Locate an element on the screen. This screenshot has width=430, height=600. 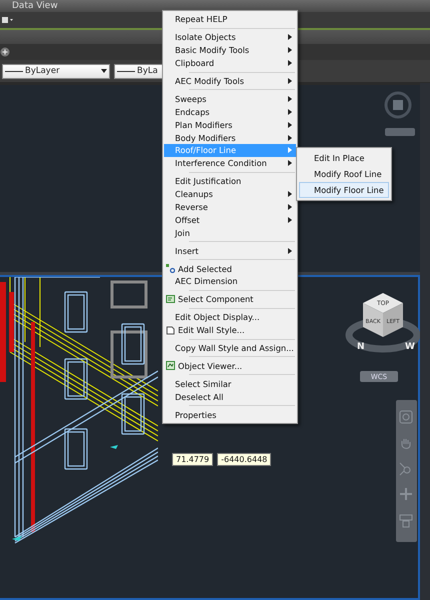
hand-icon is located at coordinates (406, 444).